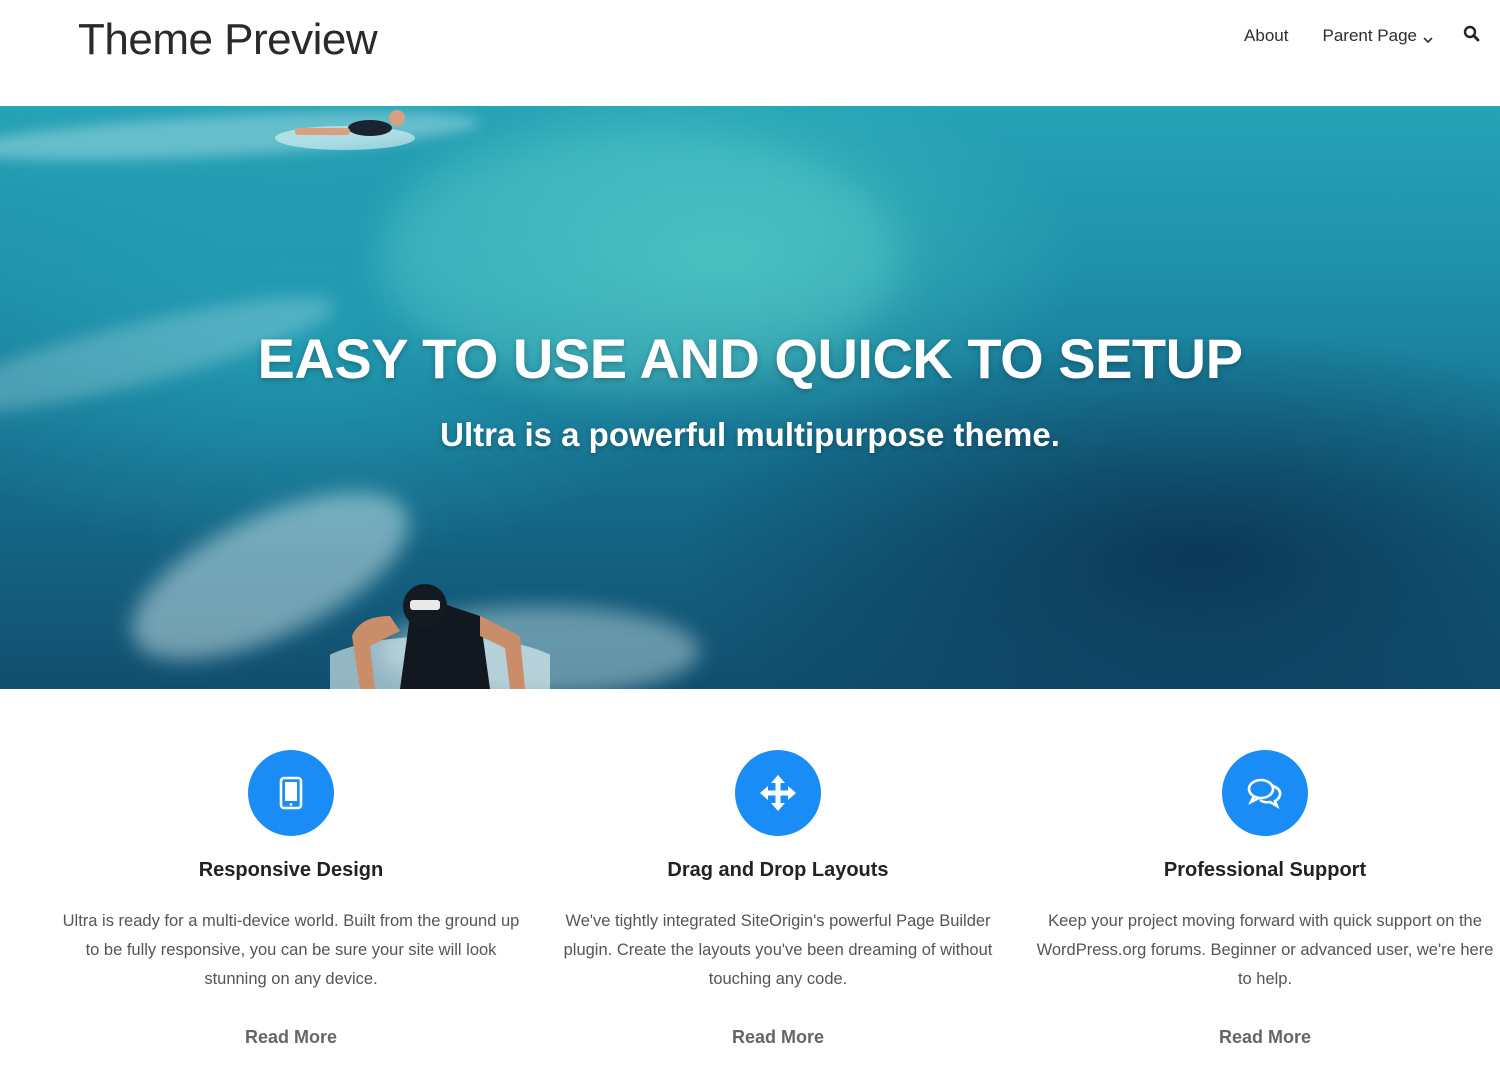 The height and width of the screenshot is (1080, 1500). Describe the element at coordinates (291, 793) in the screenshot. I see `tablet-icon` at that location.